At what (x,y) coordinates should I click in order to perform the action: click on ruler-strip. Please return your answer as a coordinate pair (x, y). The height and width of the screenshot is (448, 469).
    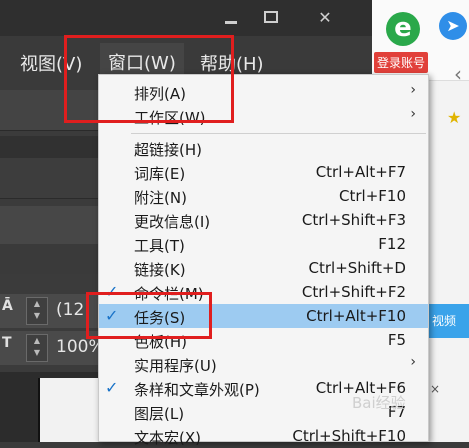
    Looking at the image, I should click on (50, 147).